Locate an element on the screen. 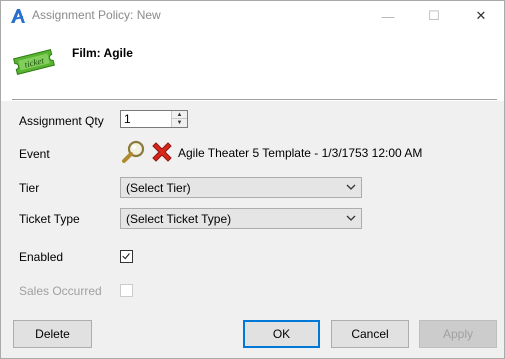  checkmark-icon is located at coordinates (126, 256).